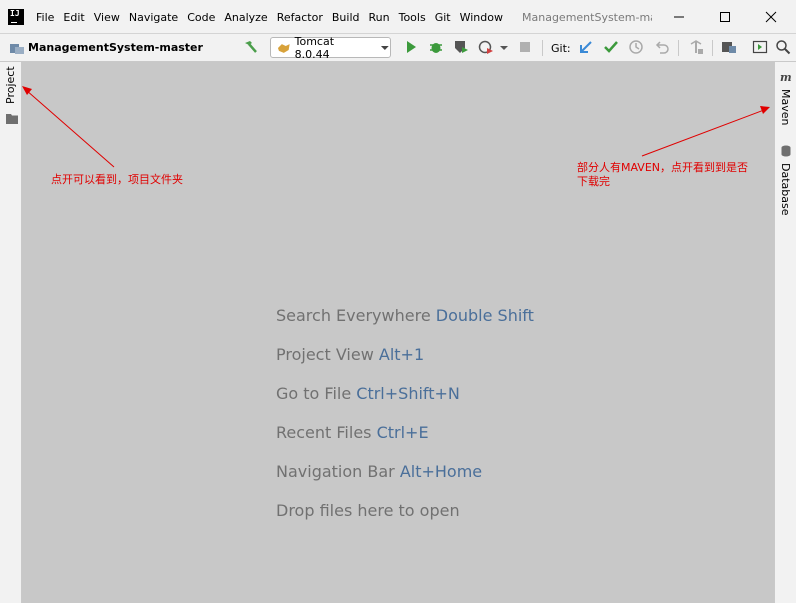  What do you see at coordinates (245, 17) in the screenshot?
I see `menu-analyze: Analyze` at bounding box center [245, 17].